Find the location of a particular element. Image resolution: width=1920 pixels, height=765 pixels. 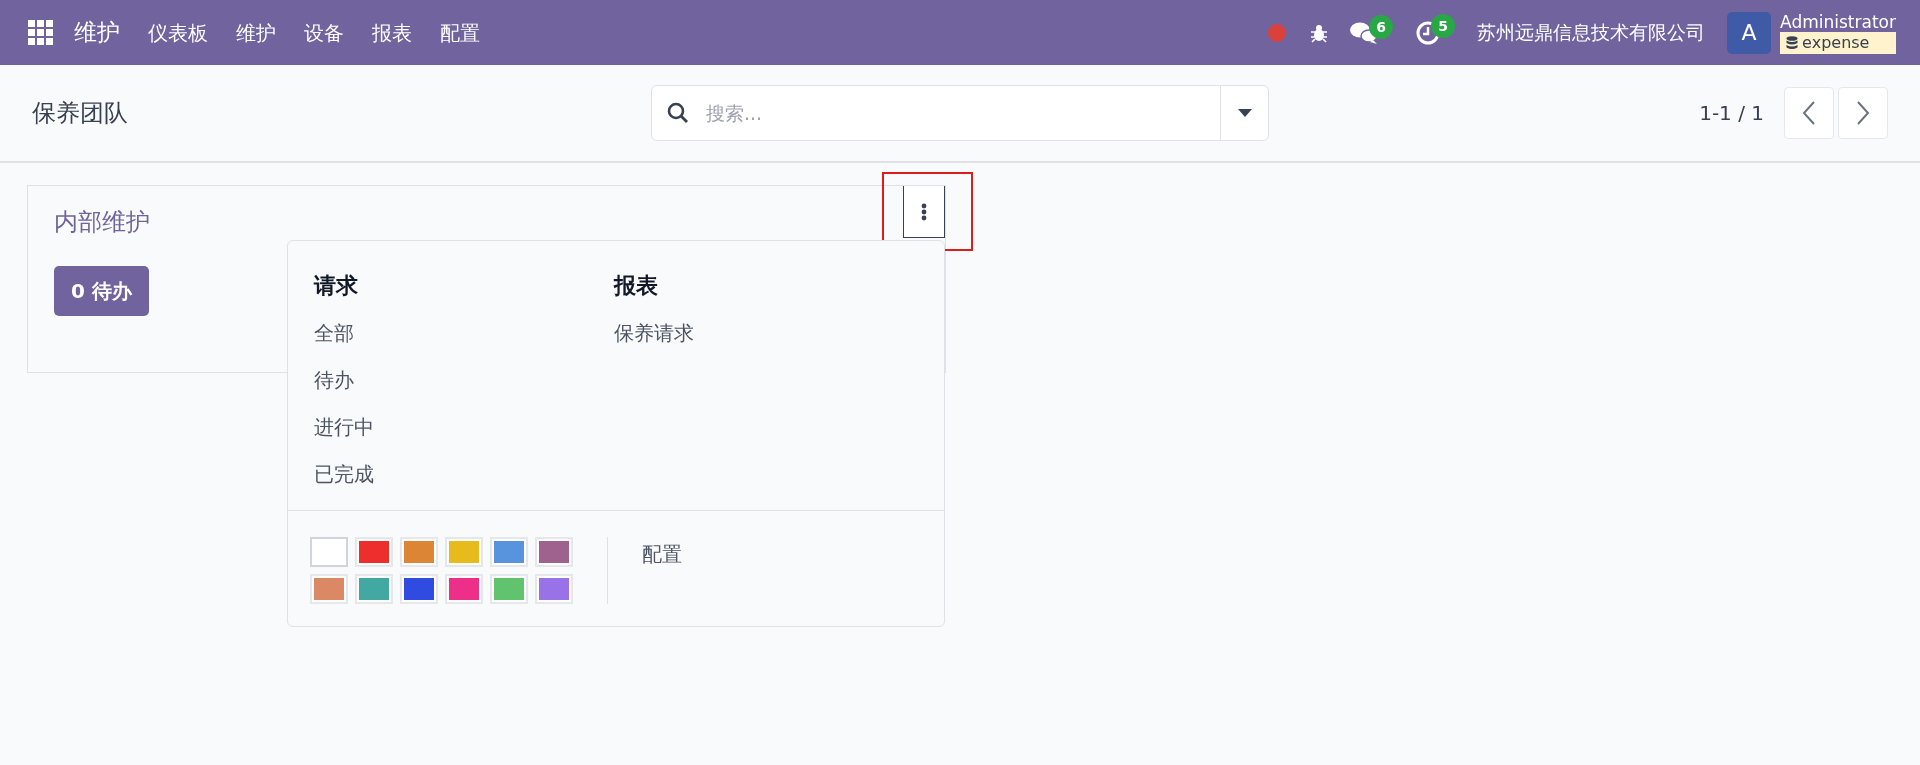

menu-link: 待办 is located at coordinates (464, 380).